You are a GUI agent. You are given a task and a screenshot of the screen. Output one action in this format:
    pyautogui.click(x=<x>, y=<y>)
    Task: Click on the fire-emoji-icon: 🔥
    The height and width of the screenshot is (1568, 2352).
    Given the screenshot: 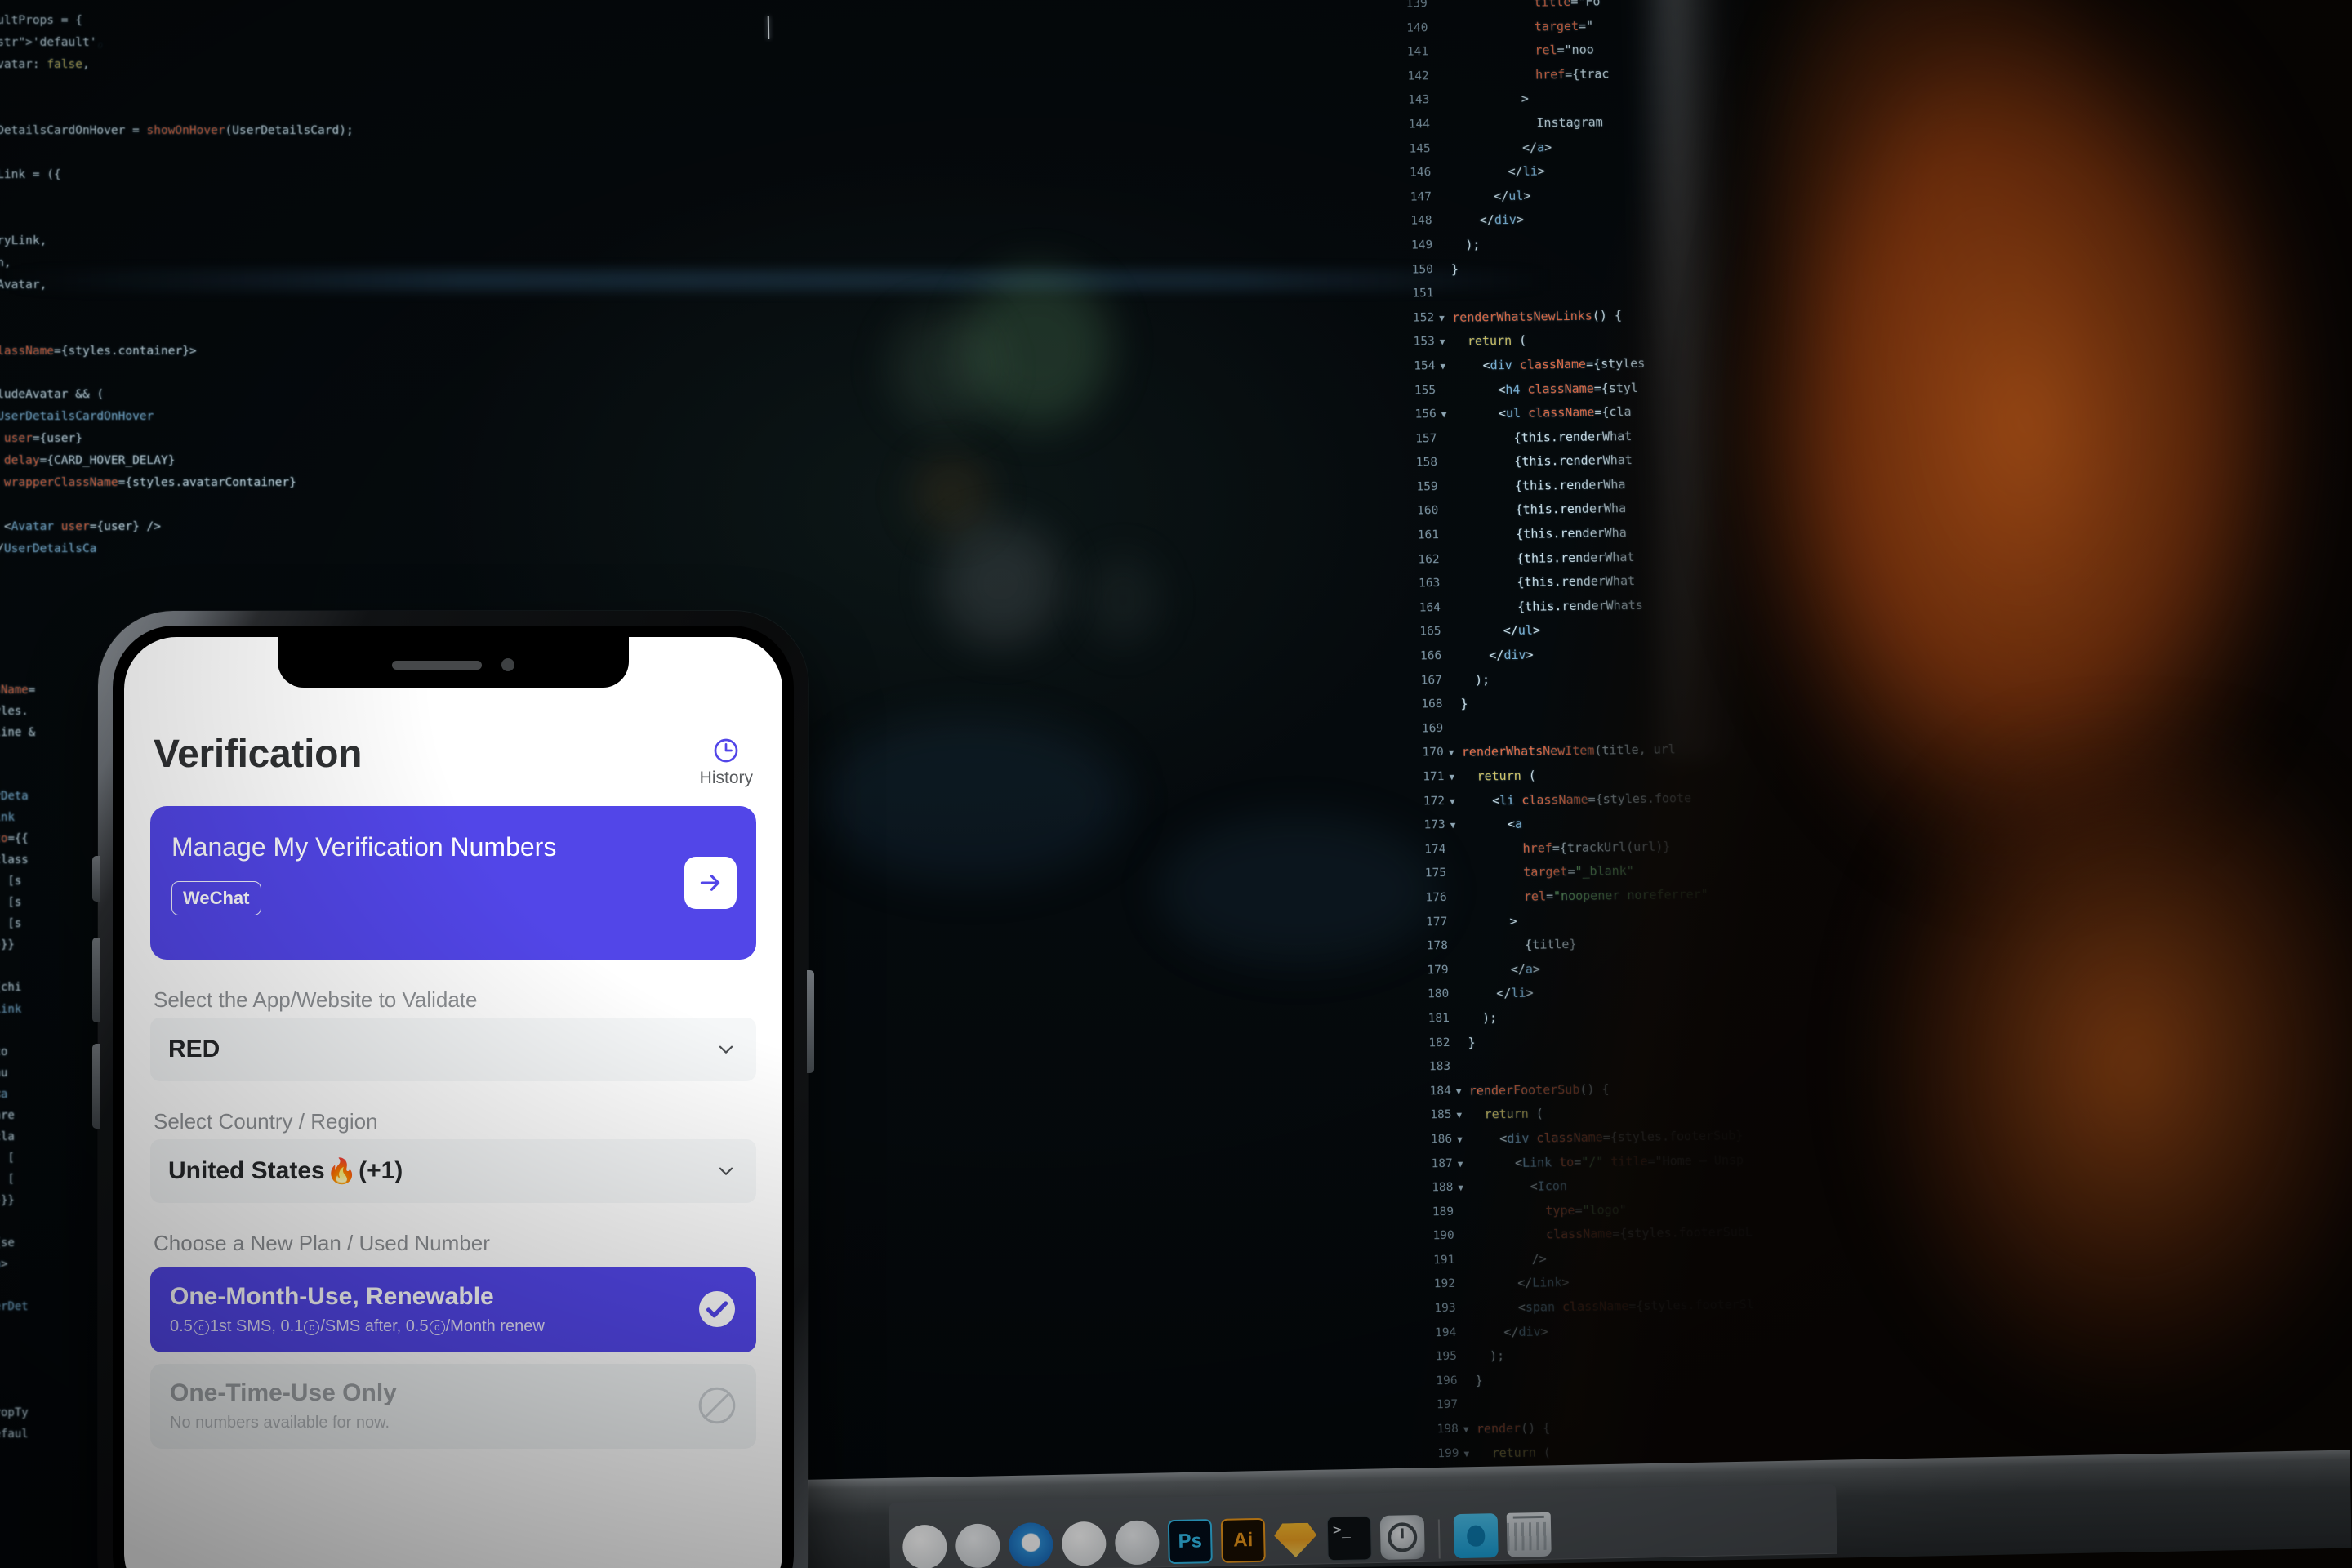 What is the action you would take?
    pyautogui.click(x=342, y=1171)
    